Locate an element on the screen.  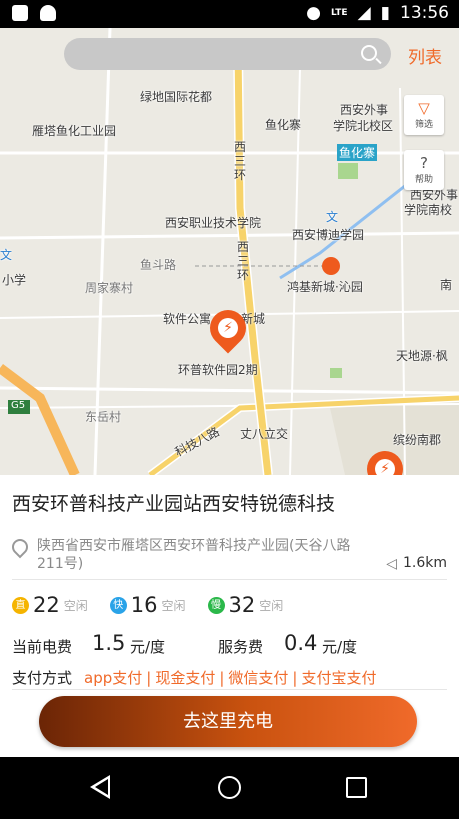
slow-badge-icon: 慢 is located at coordinates (216, 605).